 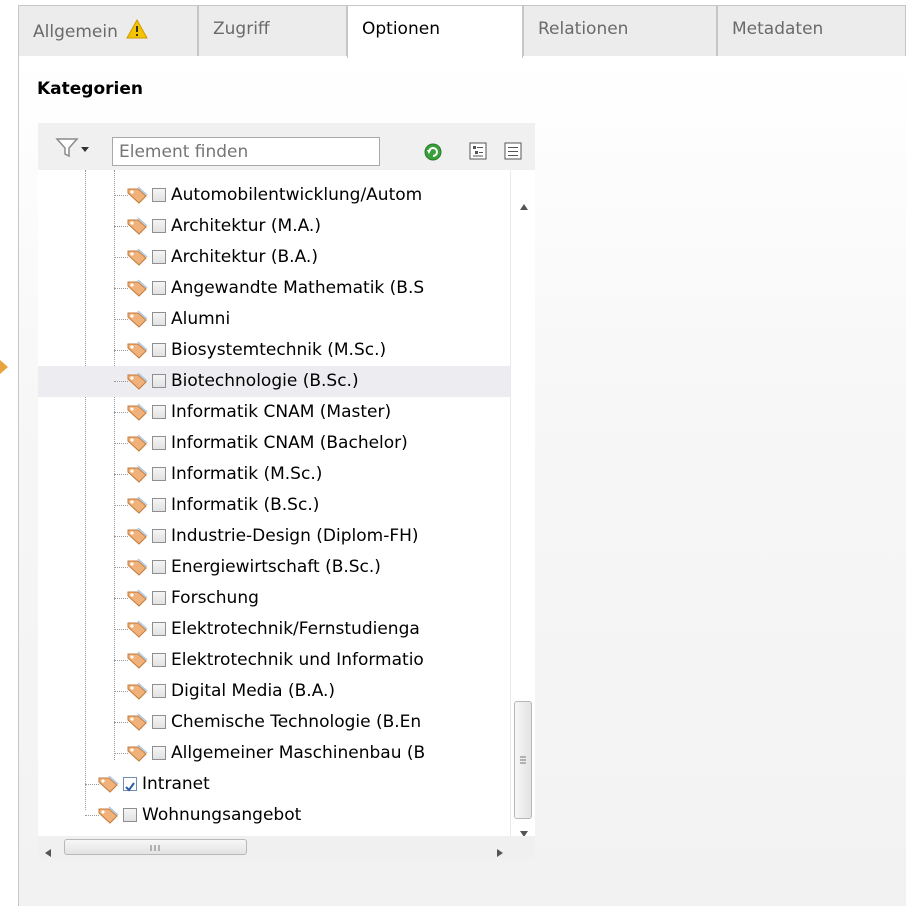 I want to click on tree-item: Biosystemtechnik (M.Sc.), so click(x=274, y=350).